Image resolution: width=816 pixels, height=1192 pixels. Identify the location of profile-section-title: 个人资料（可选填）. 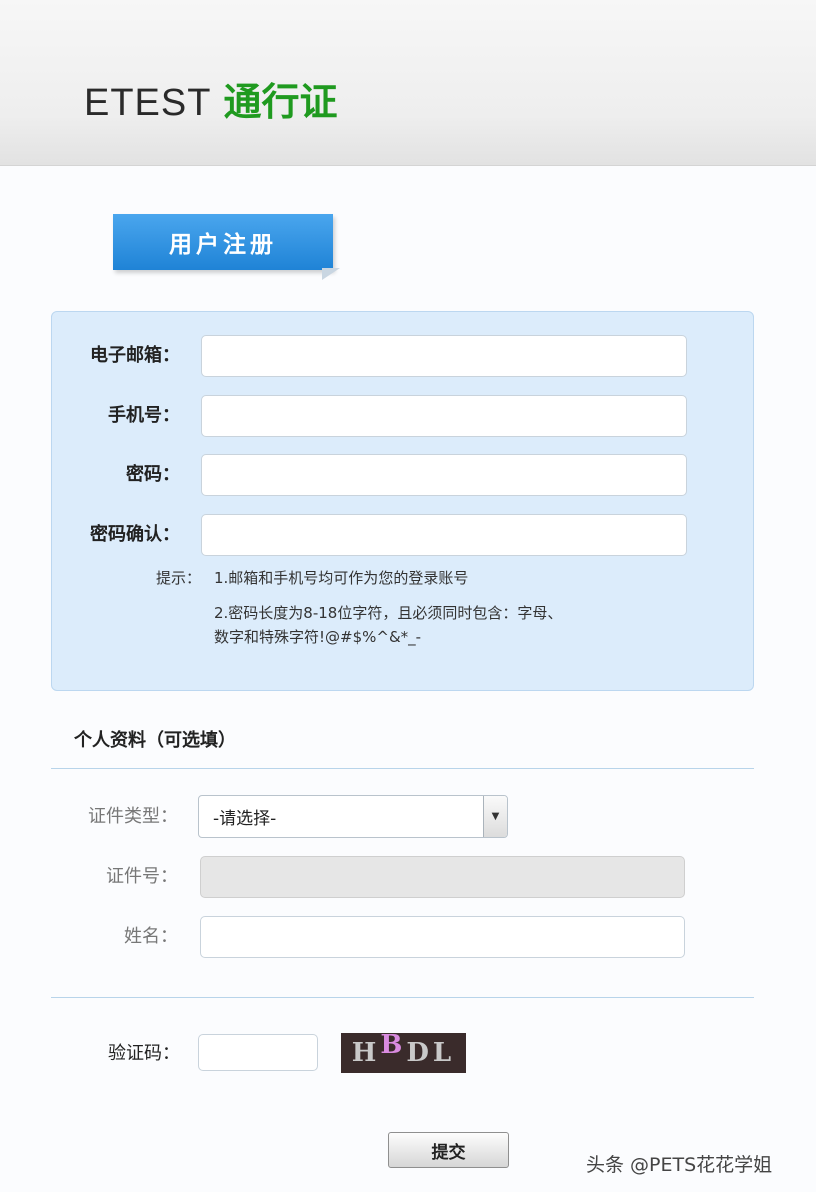
(155, 740).